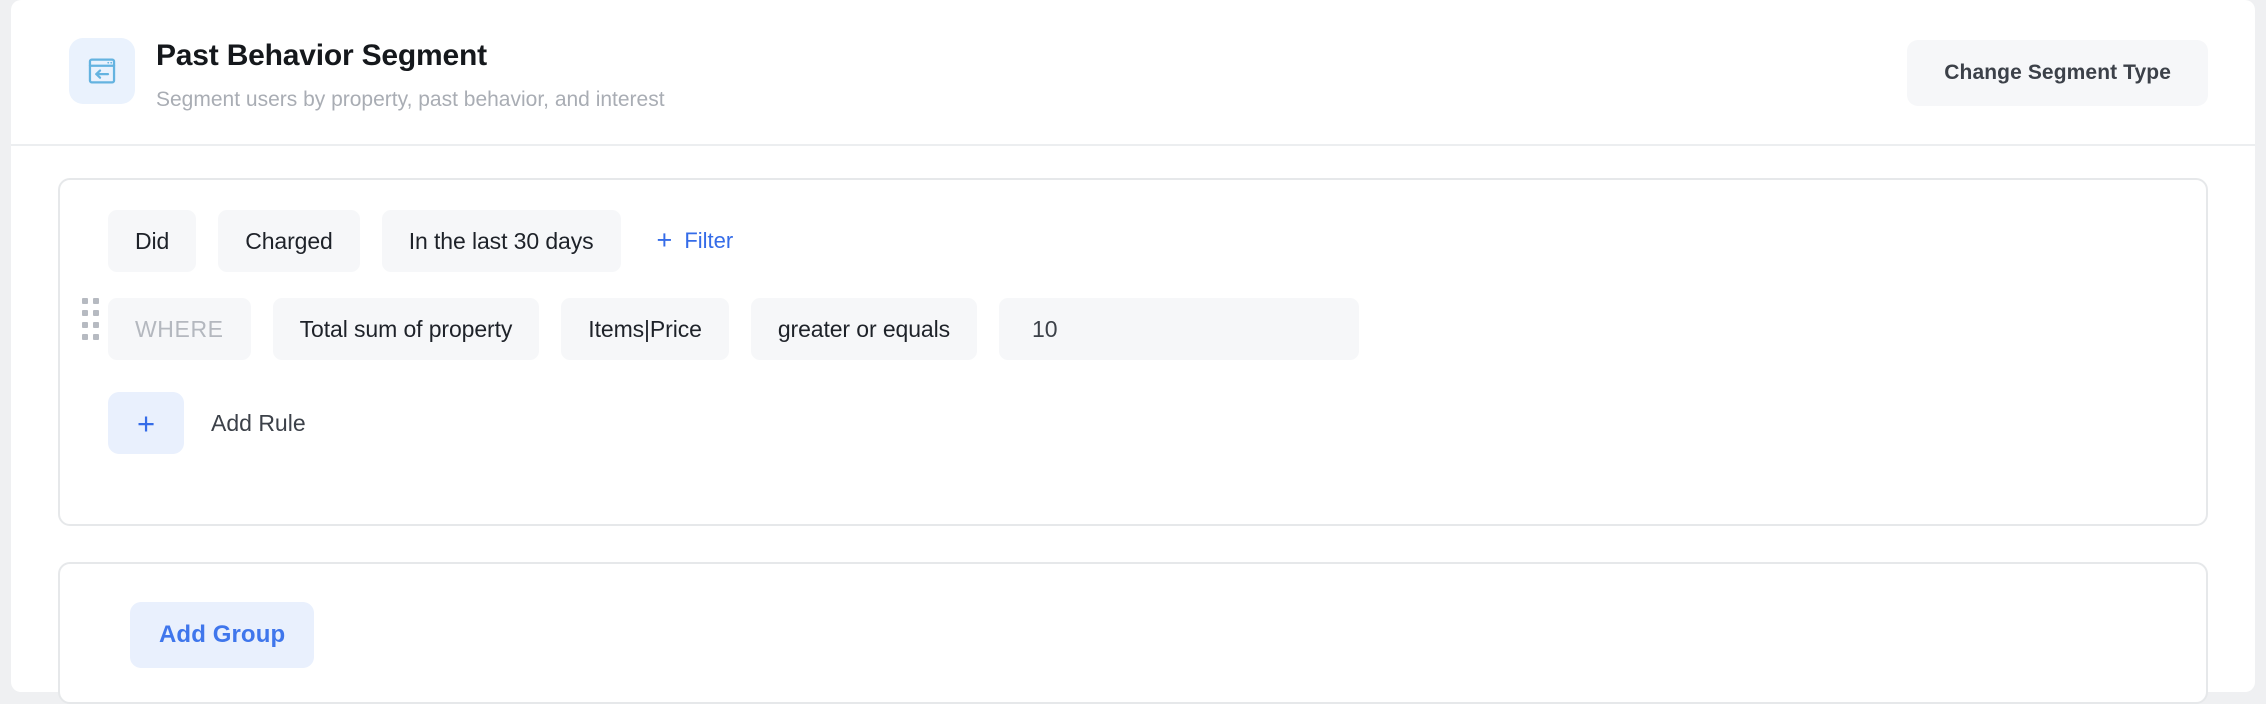 The image size is (2266, 704). What do you see at coordinates (863, 329) in the screenshot?
I see `chip-operator: greater or equals` at bounding box center [863, 329].